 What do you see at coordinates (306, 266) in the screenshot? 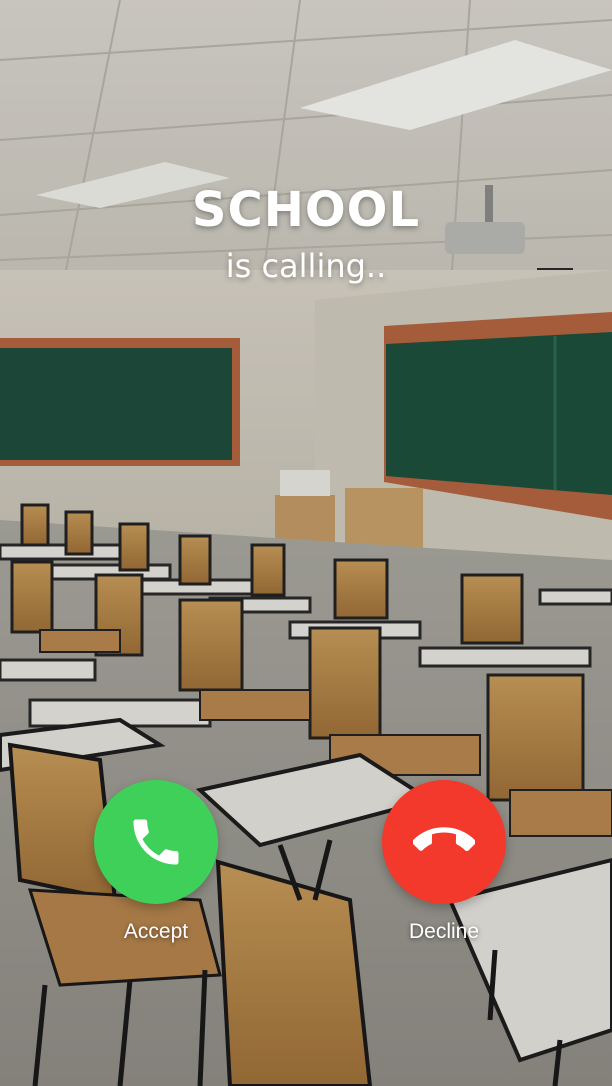
I see `call-status: is calling..` at bounding box center [306, 266].